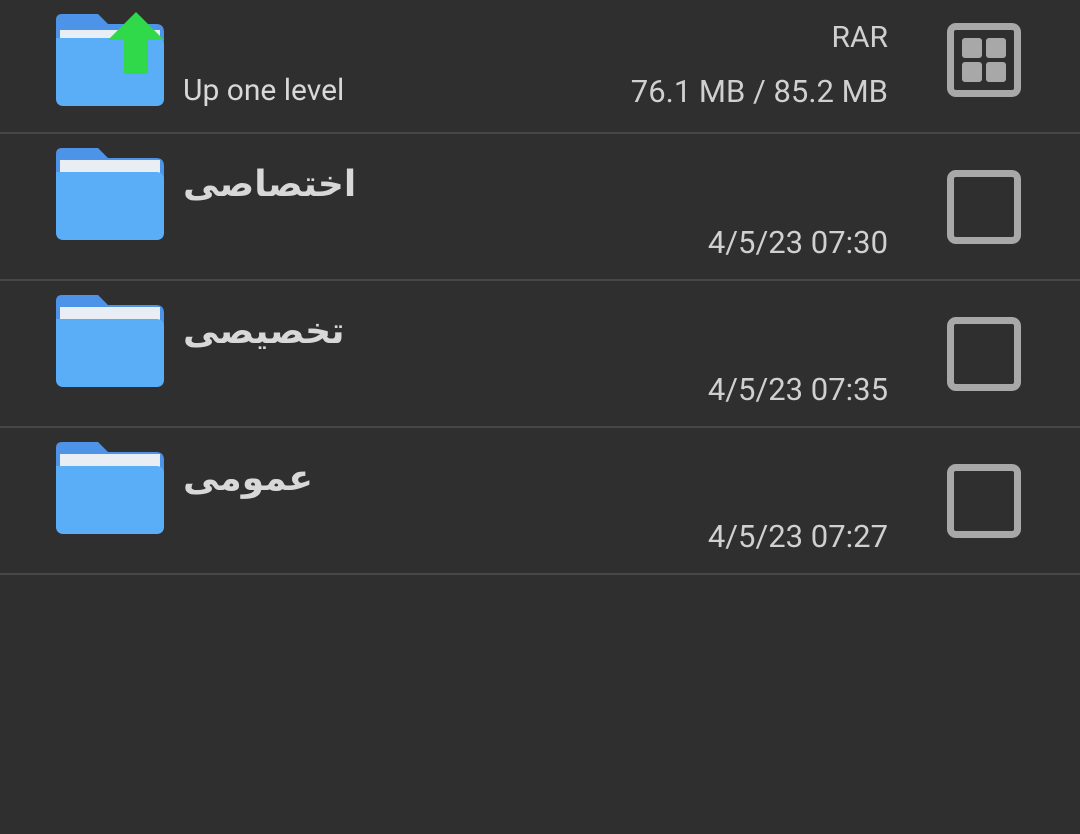 The height and width of the screenshot is (834, 1080). What do you see at coordinates (264, 90) in the screenshot?
I see `up-one-level-label: Up one level` at bounding box center [264, 90].